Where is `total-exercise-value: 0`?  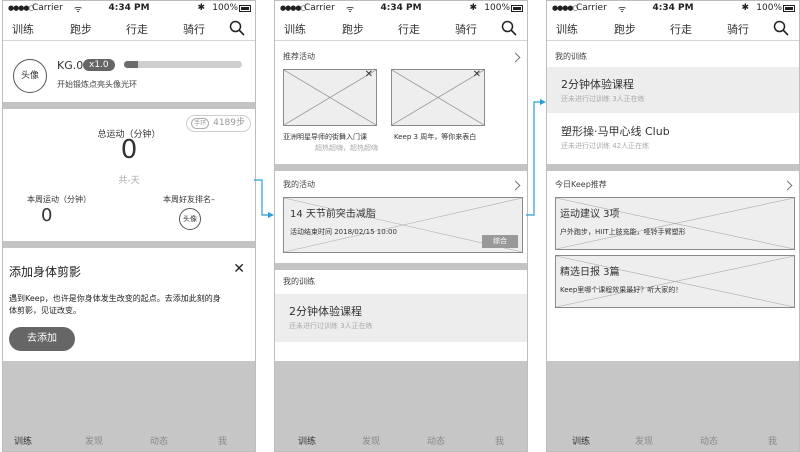 total-exercise-value: 0 is located at coordinates (129, 150).